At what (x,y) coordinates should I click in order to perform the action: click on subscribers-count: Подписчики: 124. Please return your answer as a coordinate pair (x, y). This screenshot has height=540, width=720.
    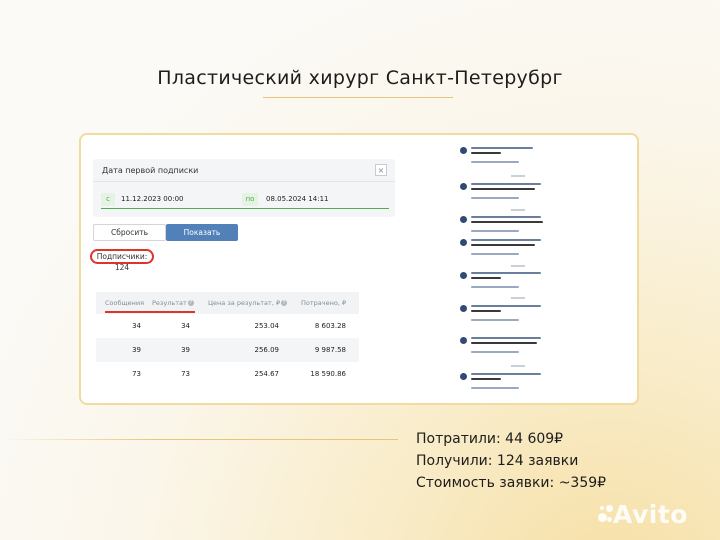
    Looking at the image, I should click on (122, 260).